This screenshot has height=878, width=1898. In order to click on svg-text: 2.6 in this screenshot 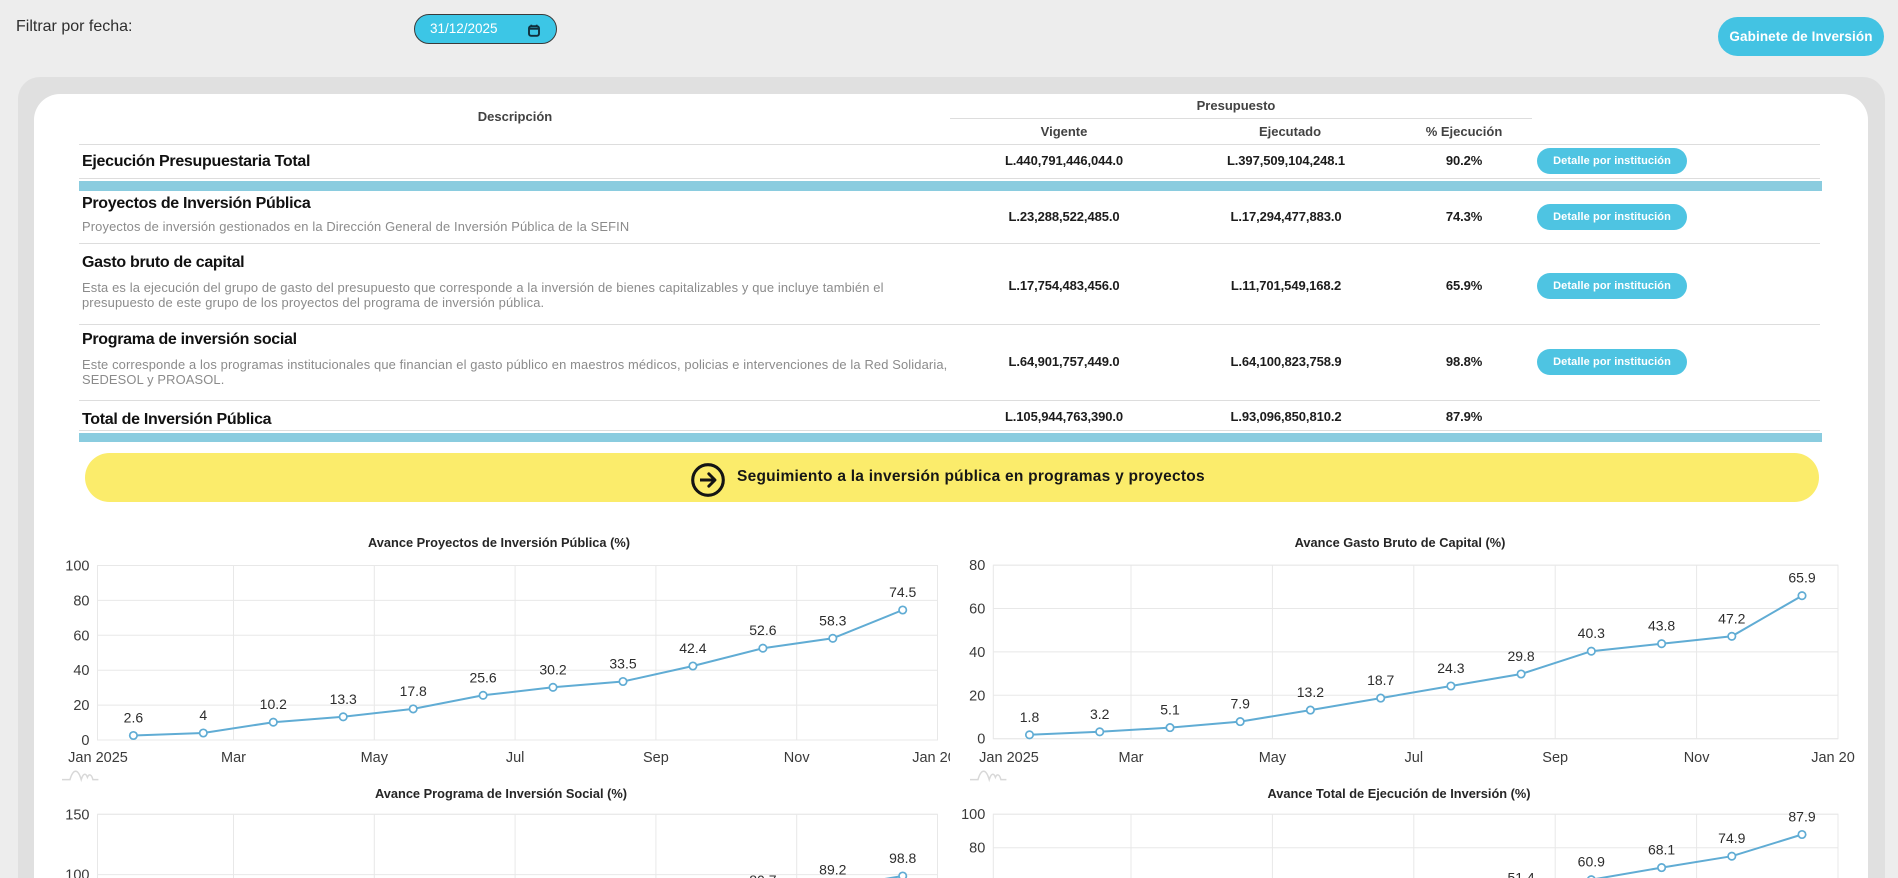, I will do `click(134, 718)`.